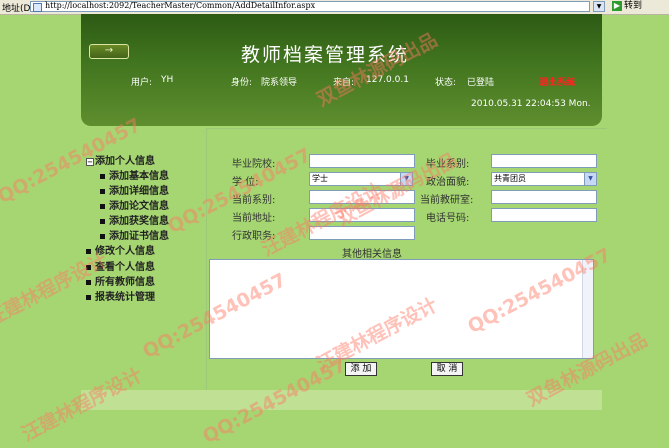 The width and height of the screenshot is (669, 448). Describe the element at coordinates (362, 215) in the screenshot. I see `current-address-input` at that location.